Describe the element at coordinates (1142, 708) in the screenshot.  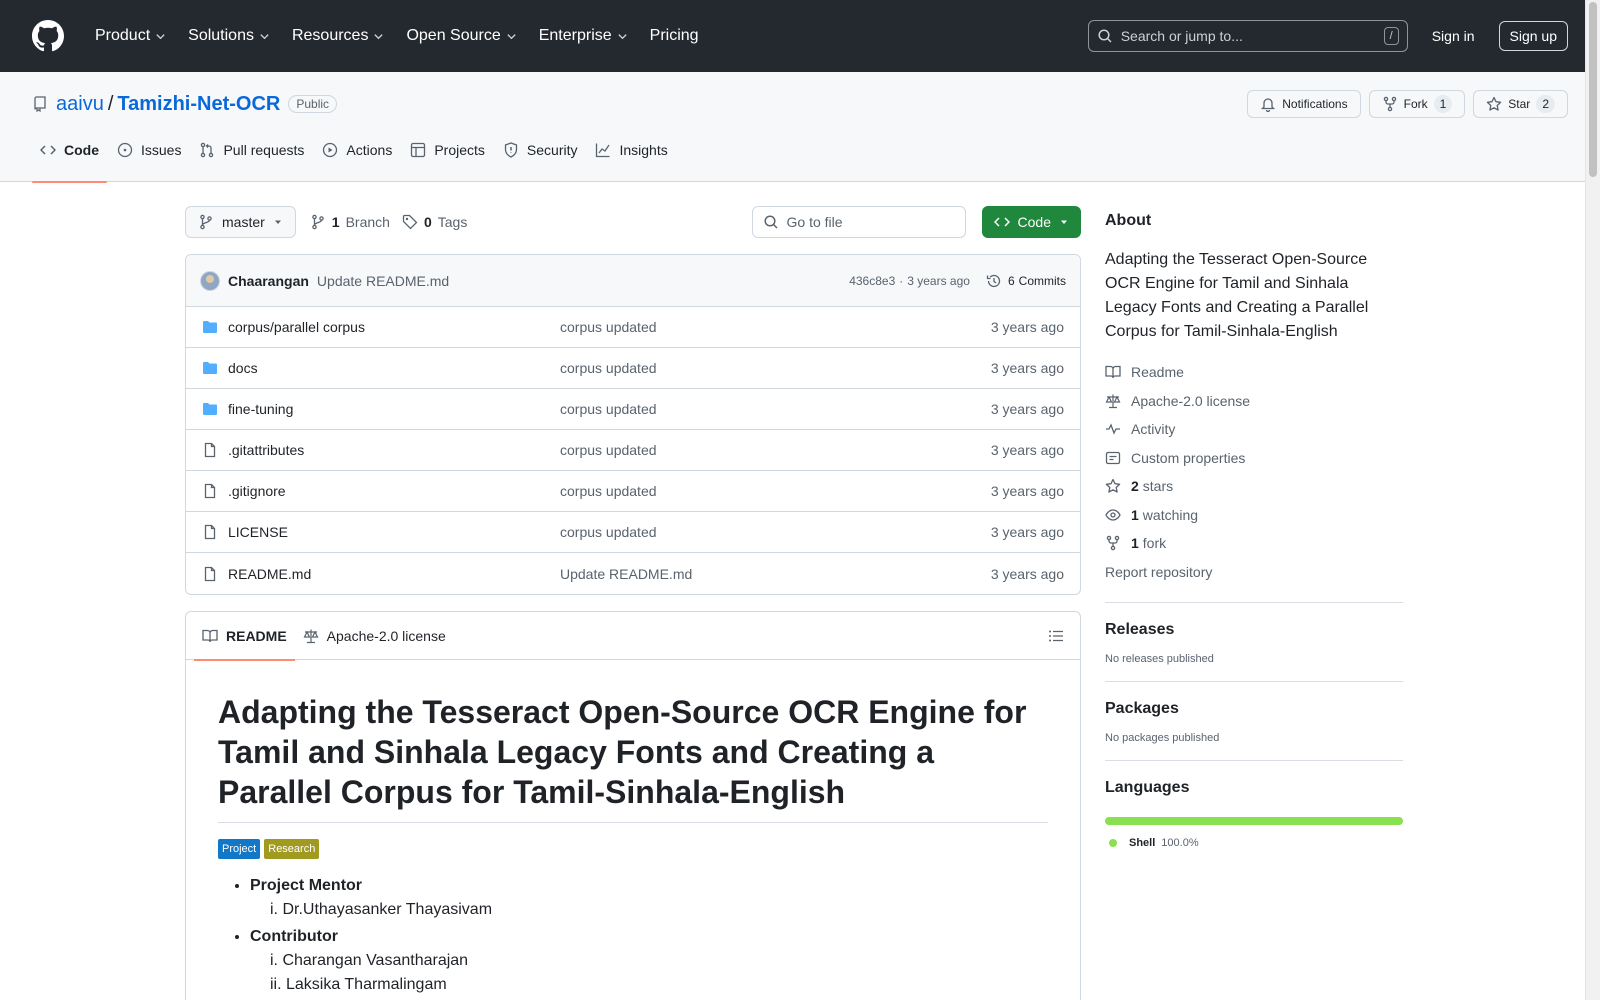
I see `packages-heading: Packages` at that location.